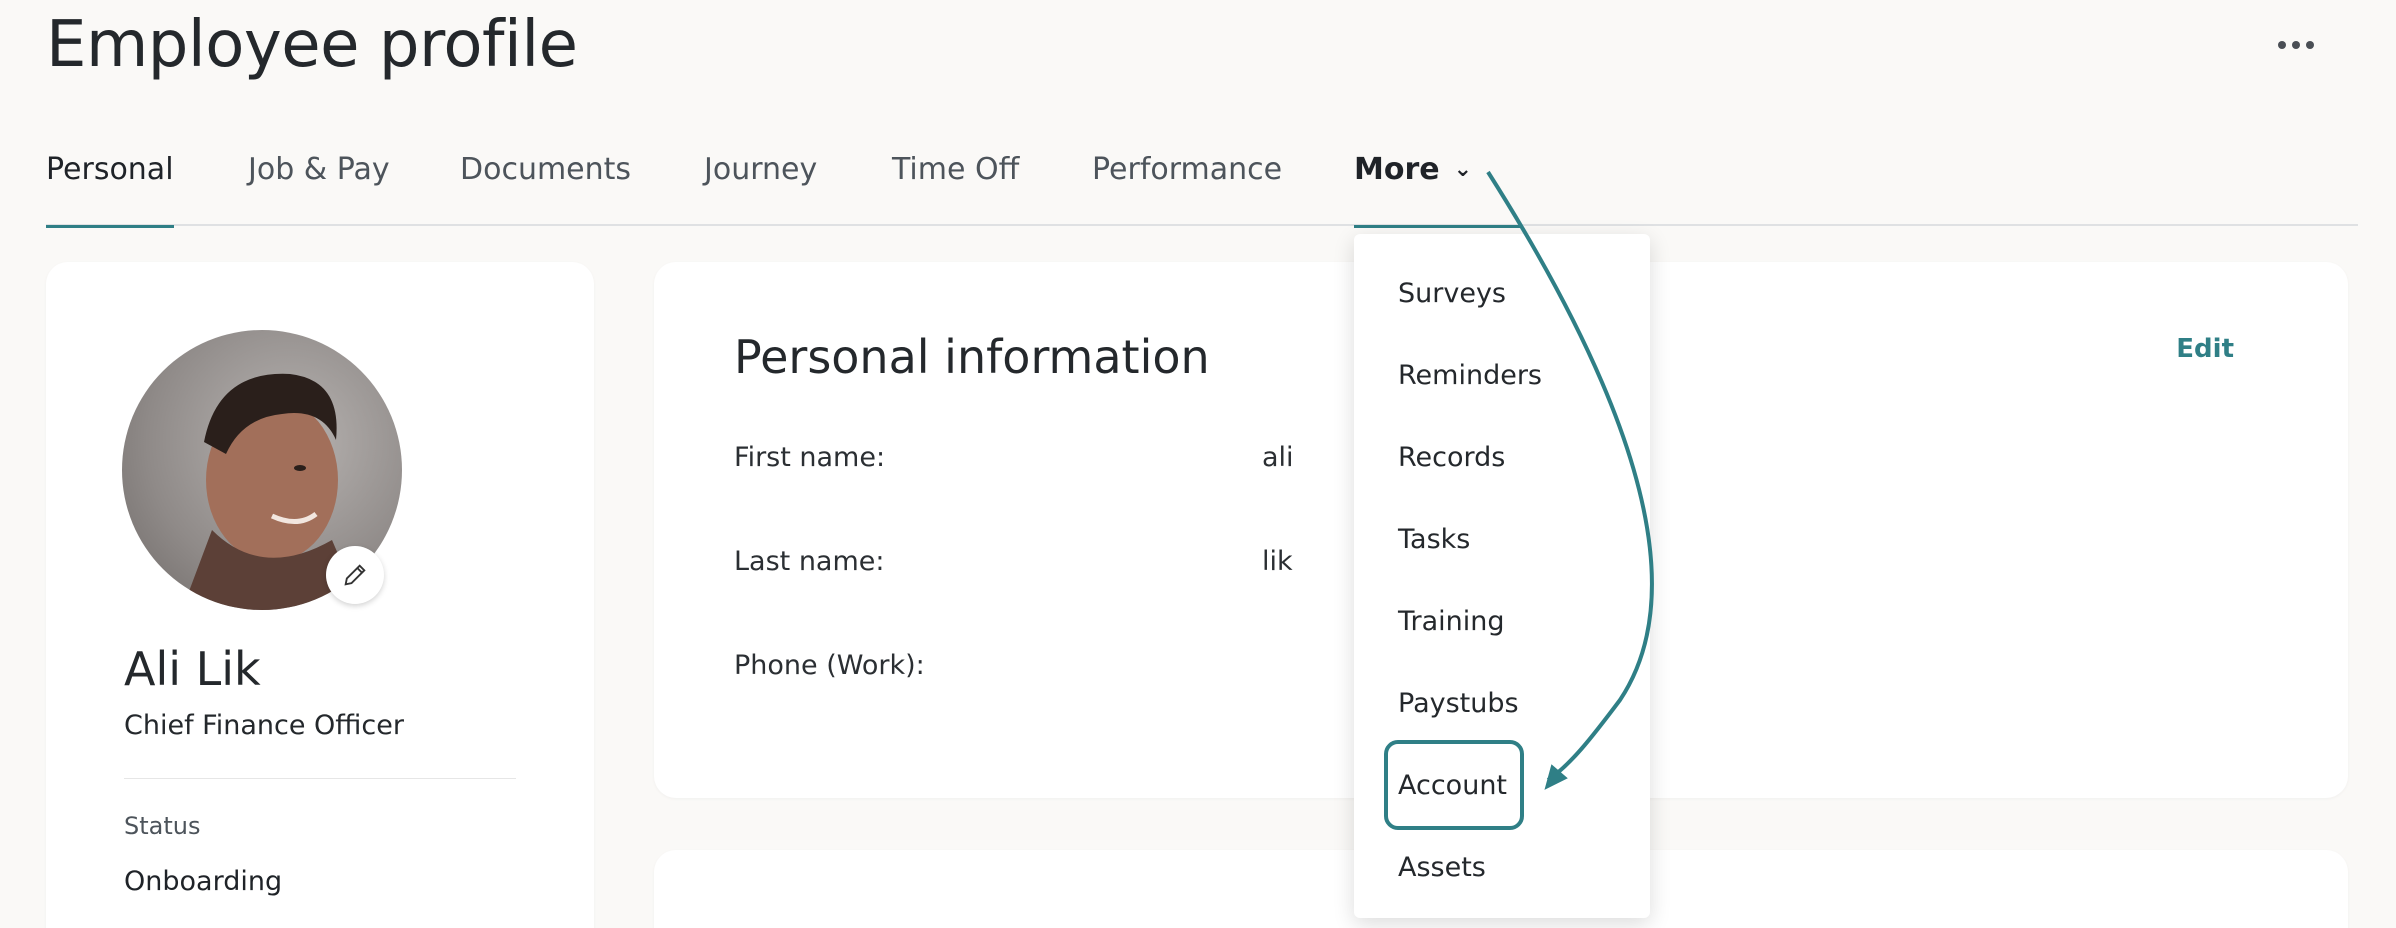 The width and height of the screenshot is (2396, 928). I want to click on status-label: Status, so click(162, 826).